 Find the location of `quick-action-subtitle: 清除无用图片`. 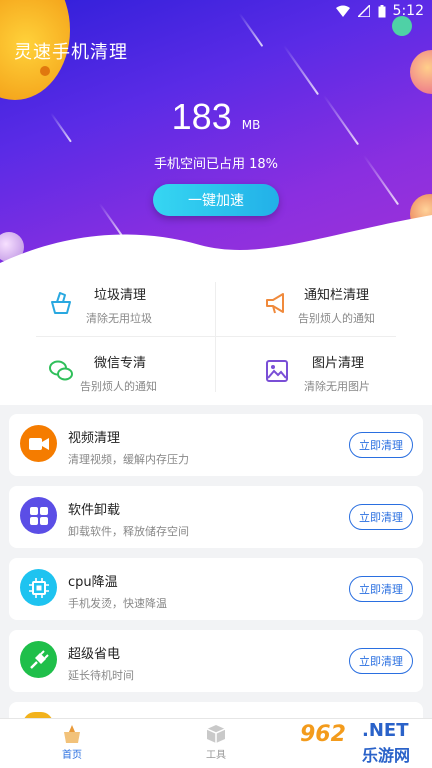

quick-action-subtitle: 清除无用图片 is located at coordinates (337, 386).